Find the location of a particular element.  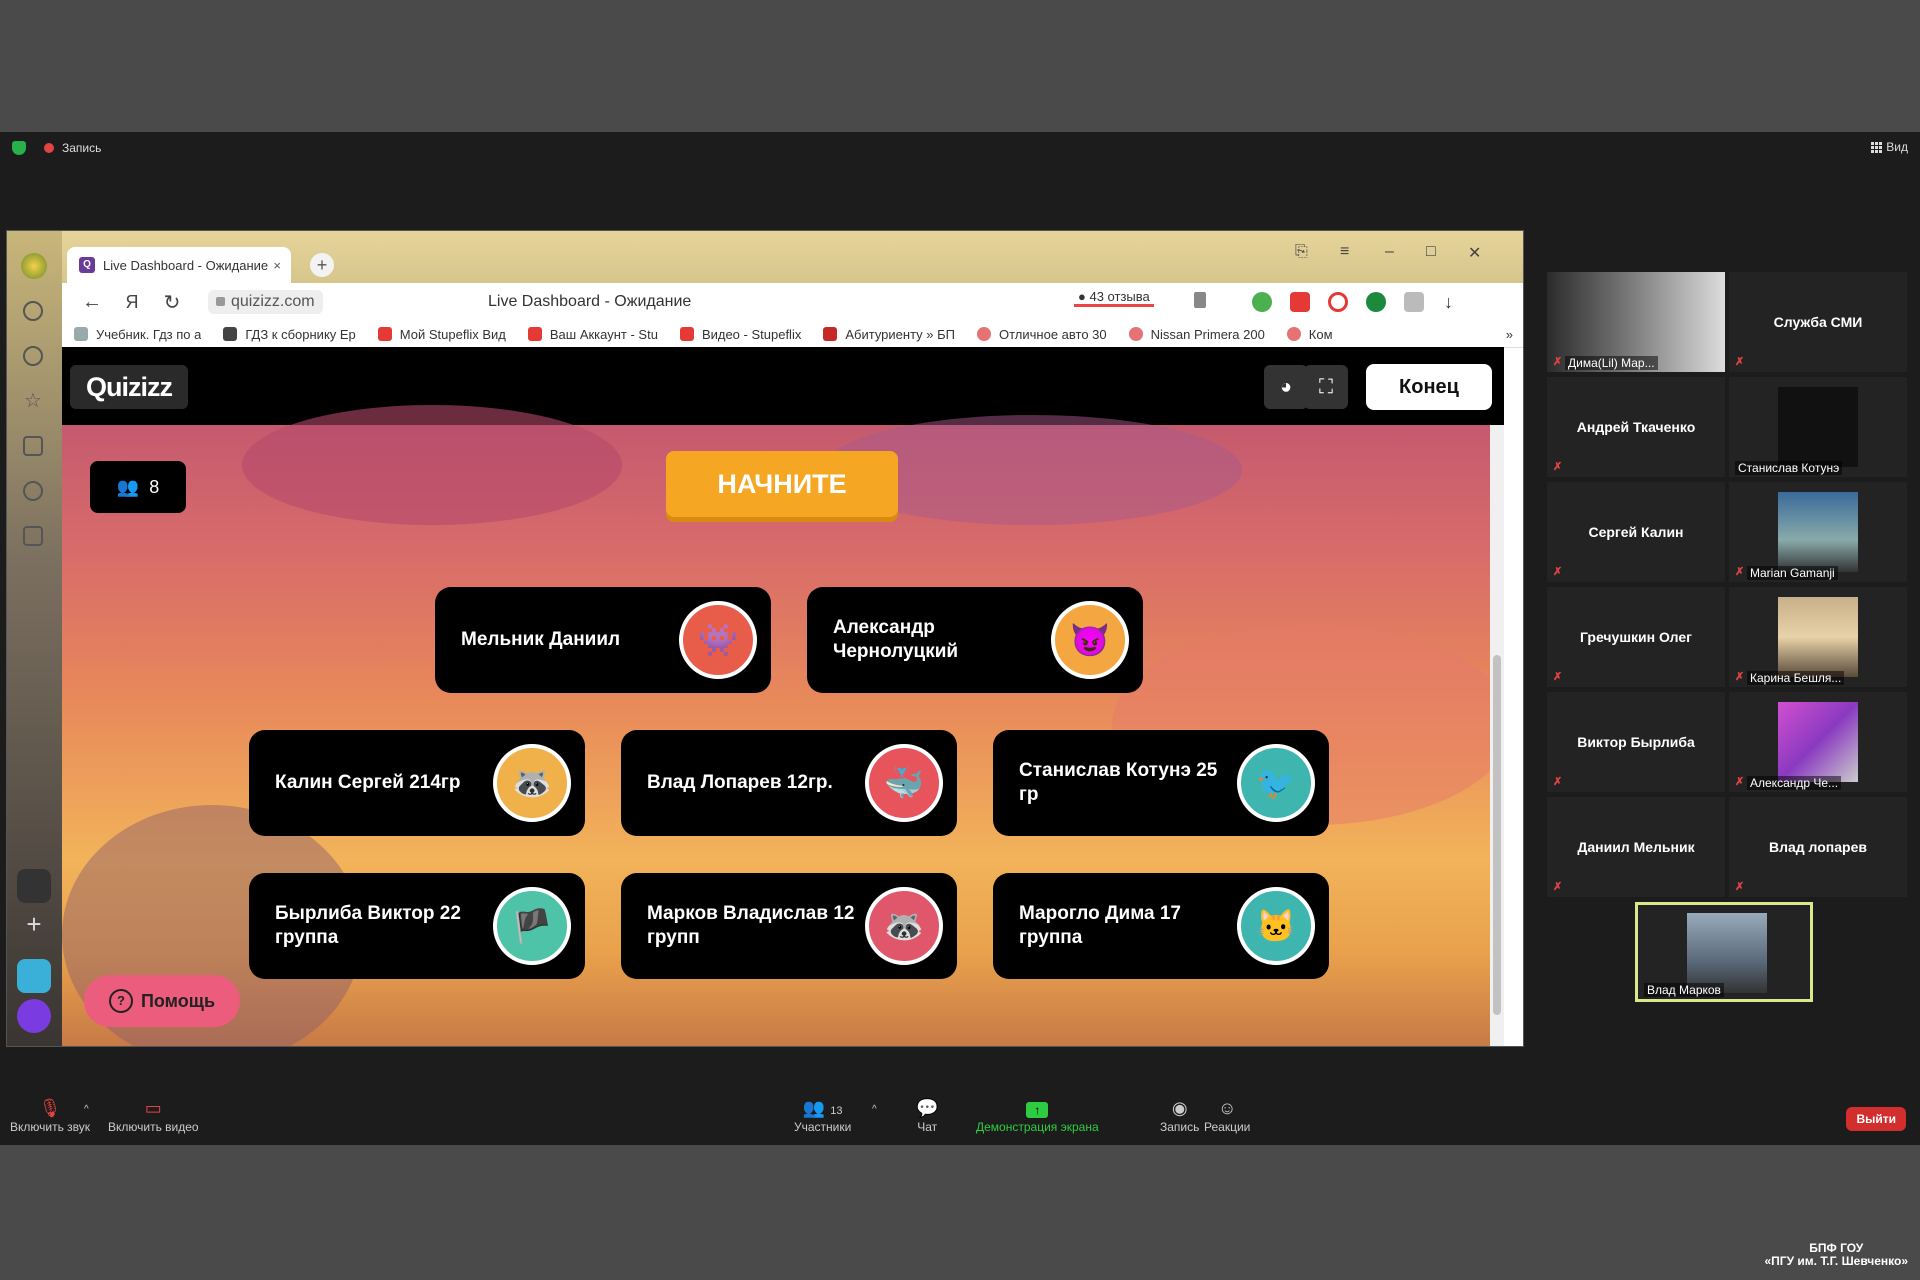

page-scrollbar is located at coordinates (1497, 735).